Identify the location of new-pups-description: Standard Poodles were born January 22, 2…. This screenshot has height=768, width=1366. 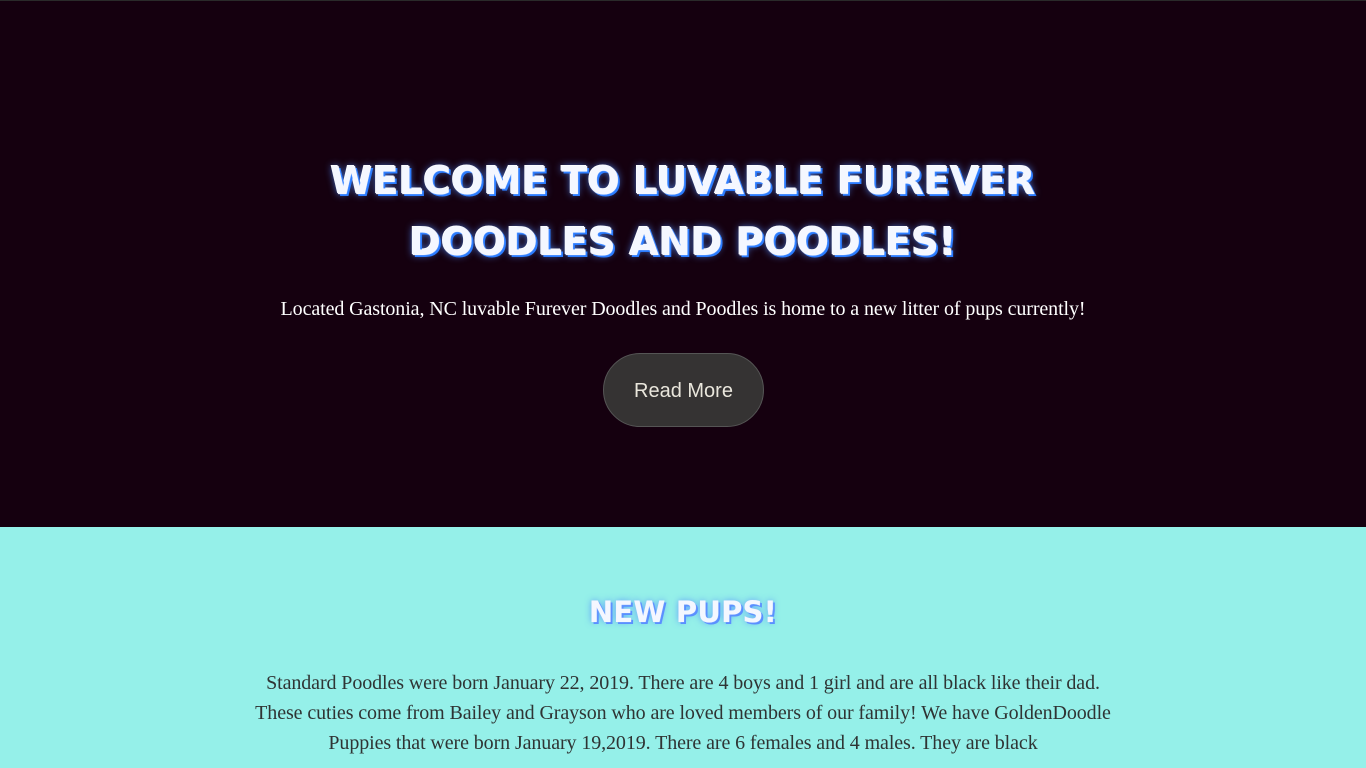
(683, 713).